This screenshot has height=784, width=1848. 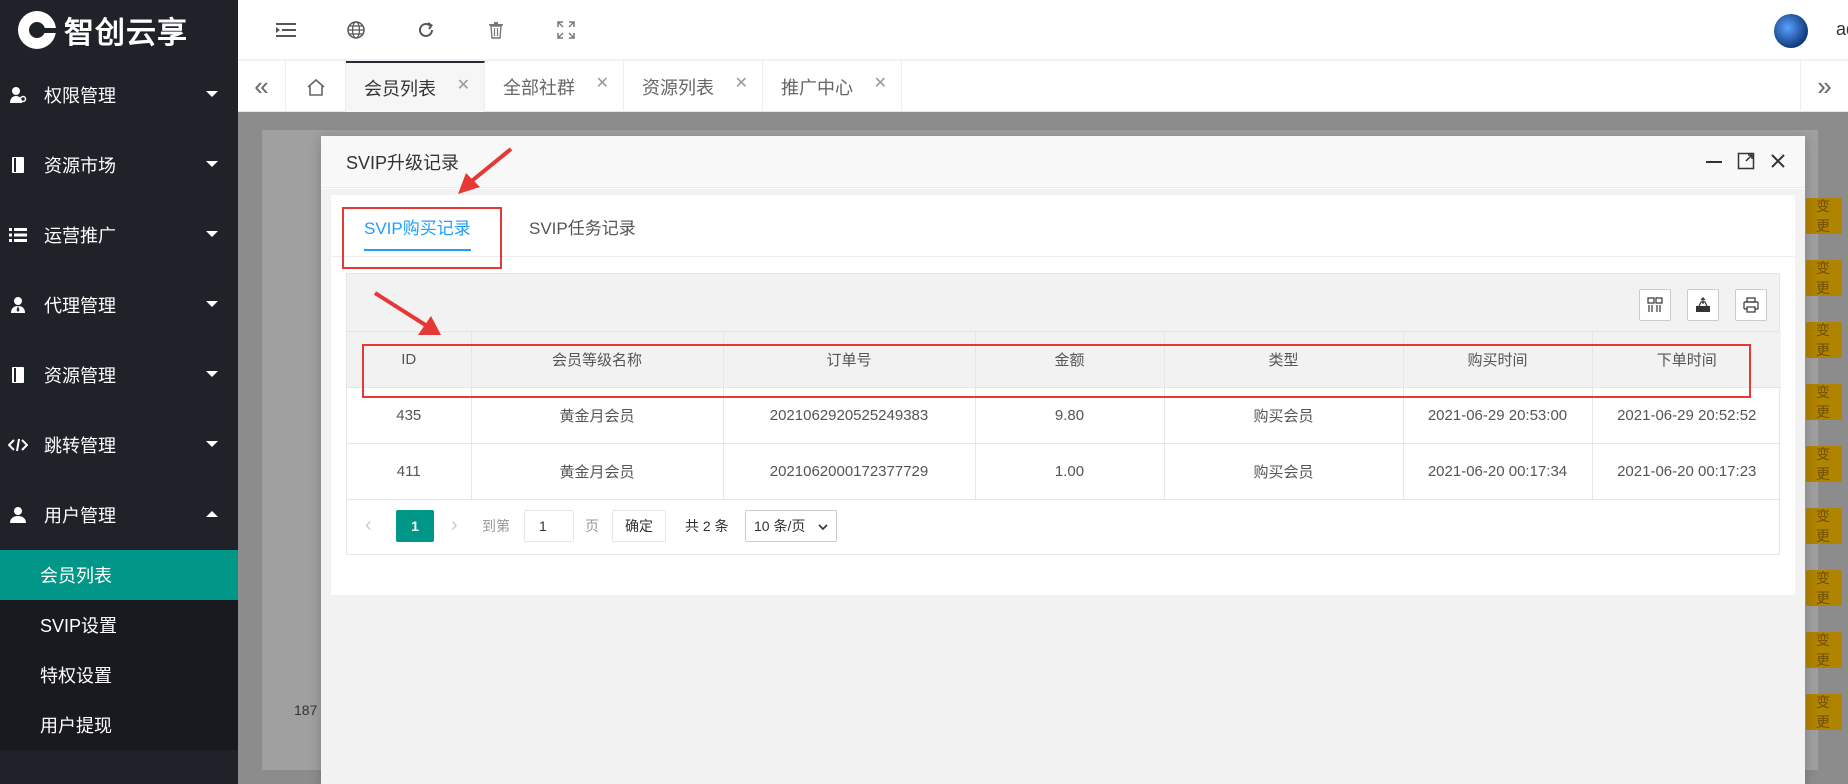 I want to click on minimize-icon, so click(x=1714, y=161).